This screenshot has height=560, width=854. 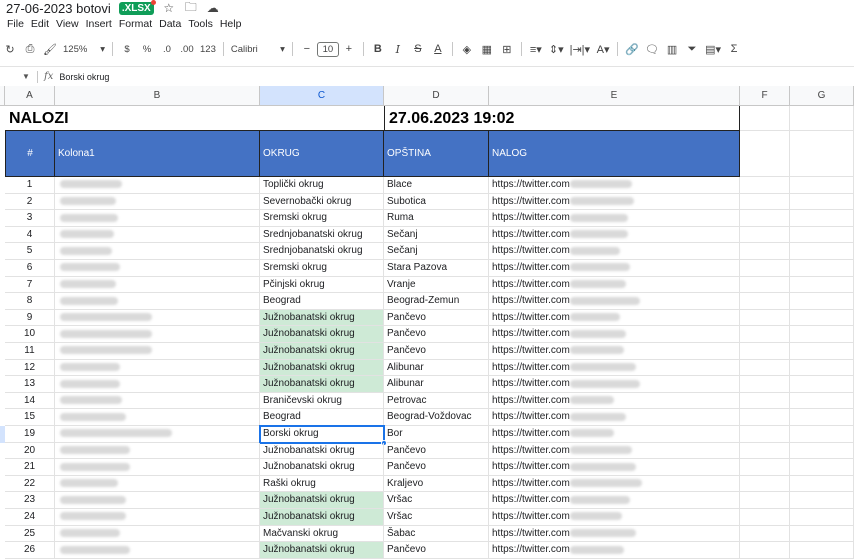 I want to click on menu-help: Help, so click(x=231, y=24).